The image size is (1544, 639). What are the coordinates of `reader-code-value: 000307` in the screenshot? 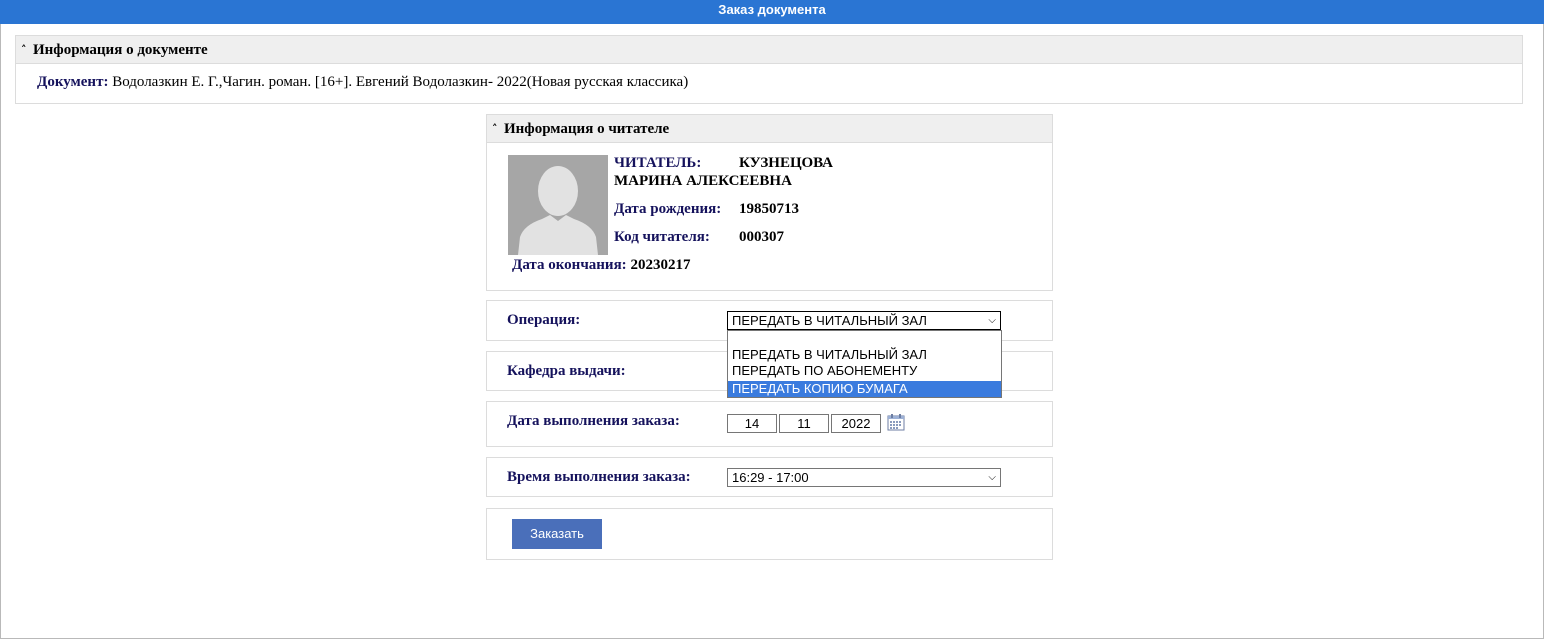 It's located at (761, 237).